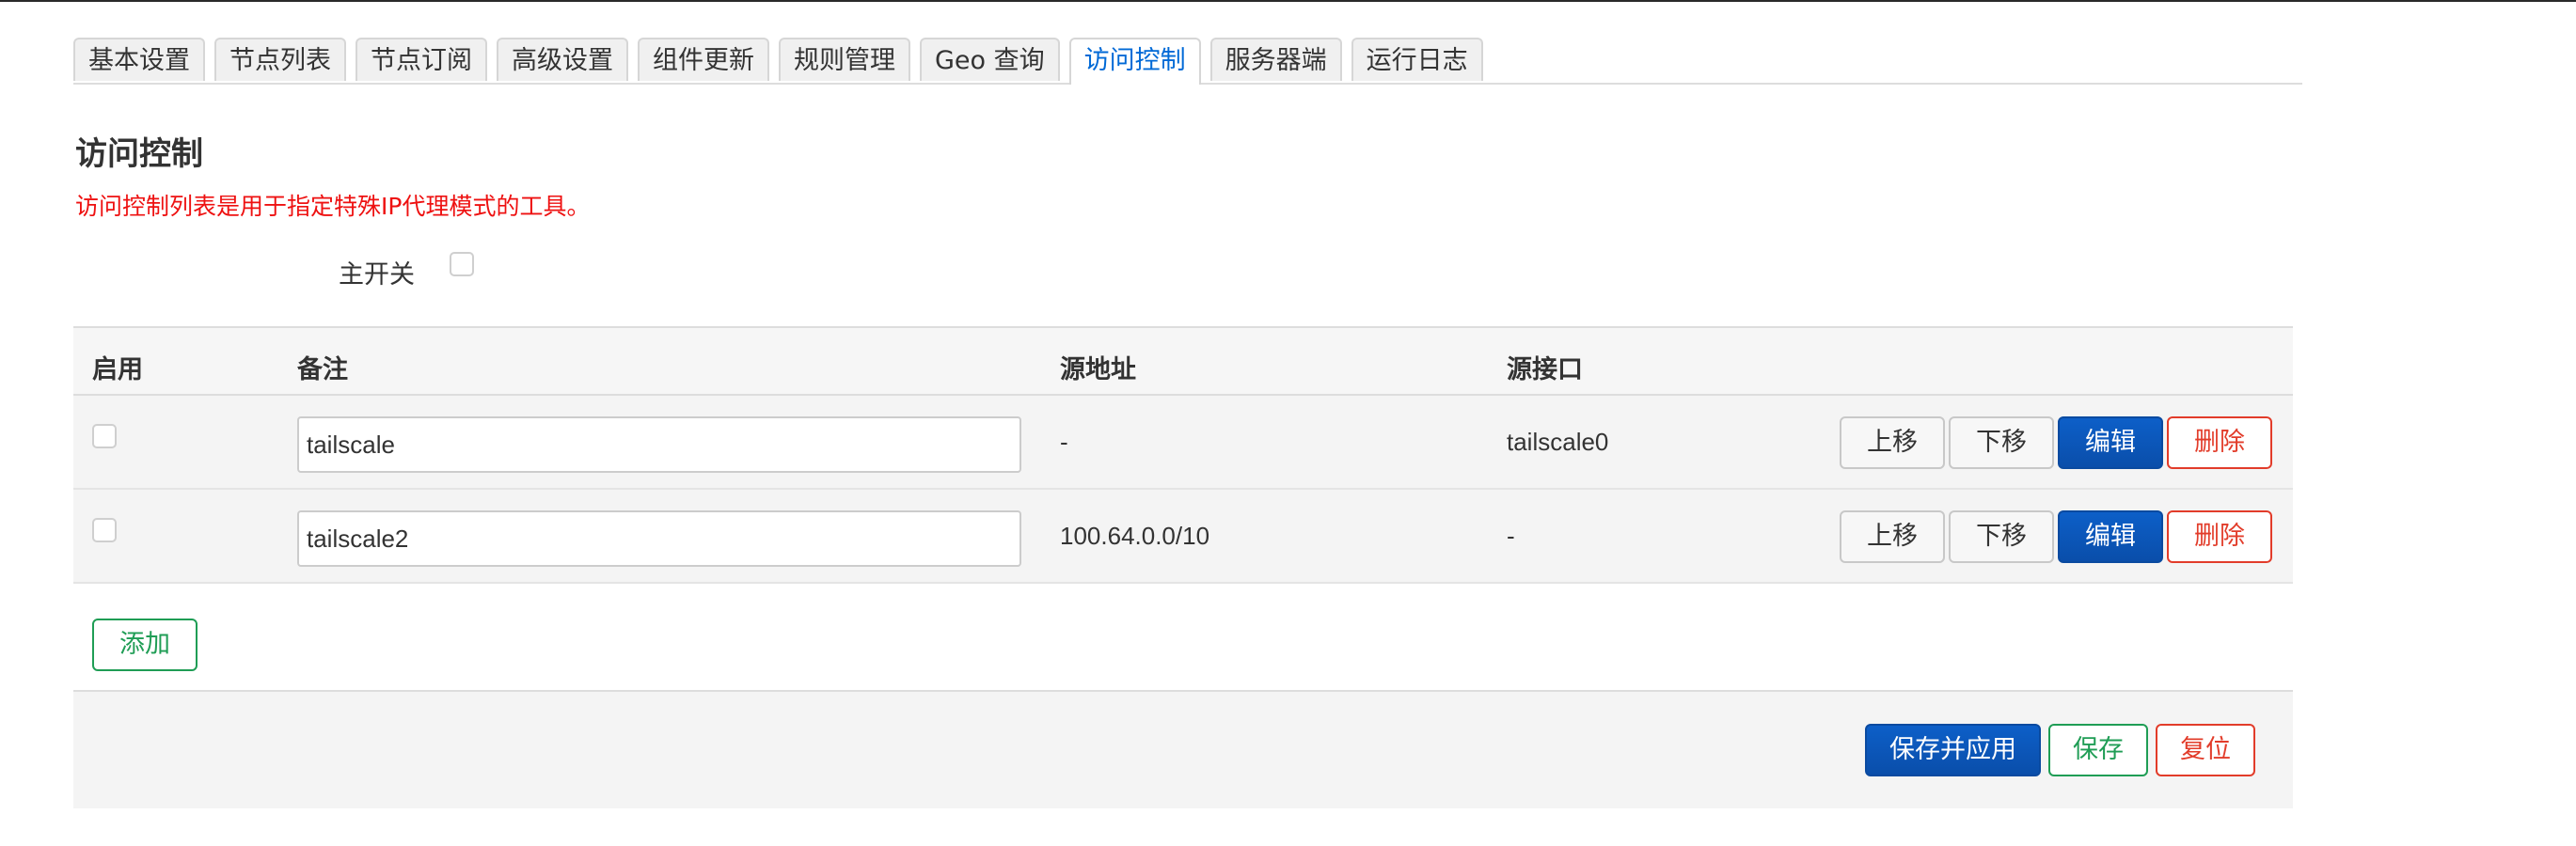 The height and width of the screenshot is (846, 2576). Describe the element at coordinates (1417, 59) in the screenshot. I see `tab-run-log: 运行日志` at that location.